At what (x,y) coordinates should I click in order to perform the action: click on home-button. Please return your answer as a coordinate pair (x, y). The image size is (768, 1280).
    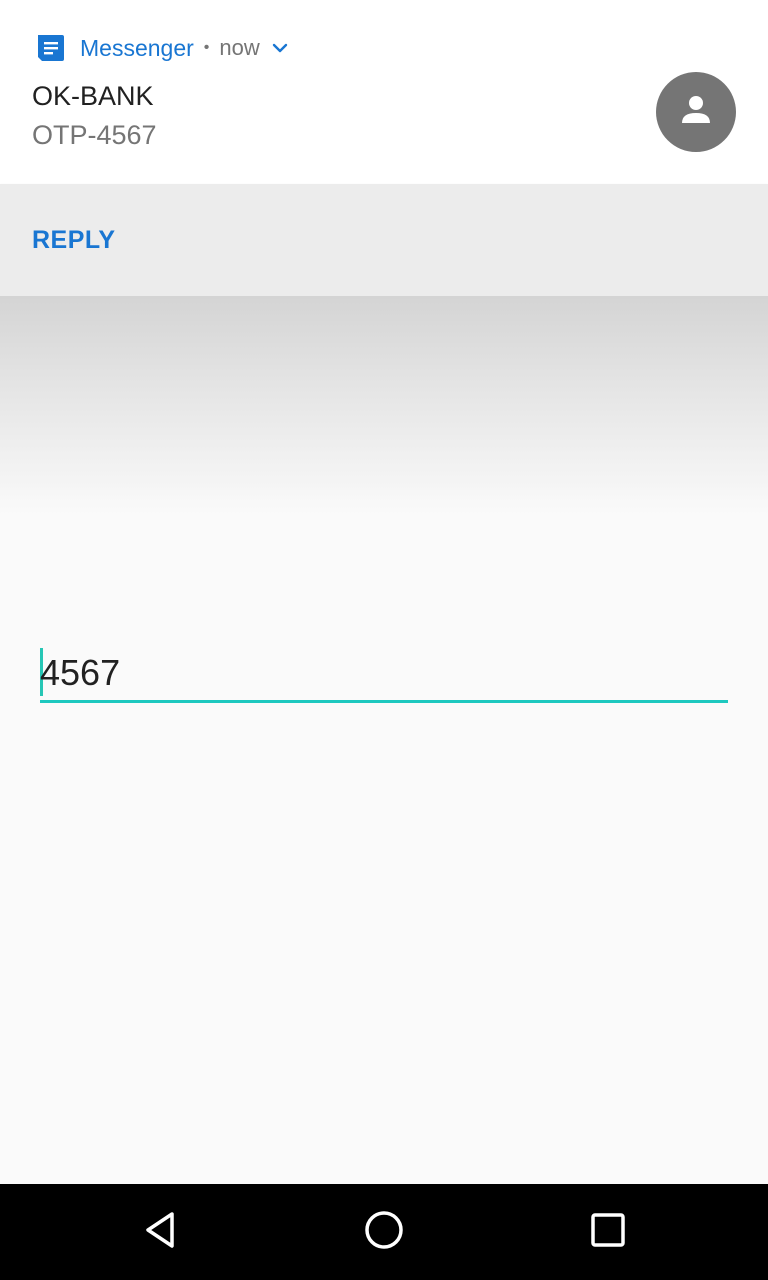
    Looking at the image, I should click on (384, 1232).